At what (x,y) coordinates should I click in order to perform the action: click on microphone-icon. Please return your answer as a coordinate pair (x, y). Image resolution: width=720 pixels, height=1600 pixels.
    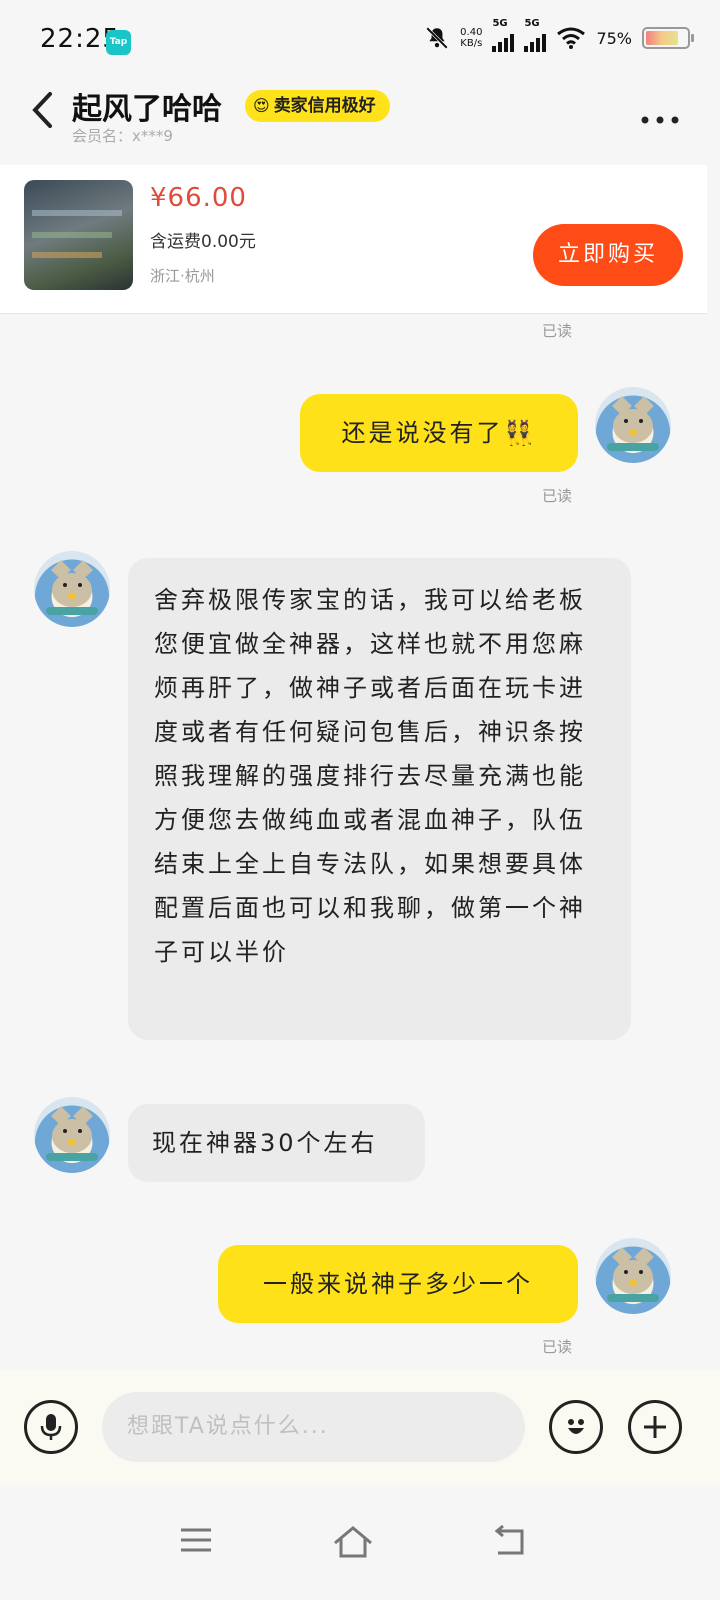
    Looking at the image, I should click on (51, 1427).